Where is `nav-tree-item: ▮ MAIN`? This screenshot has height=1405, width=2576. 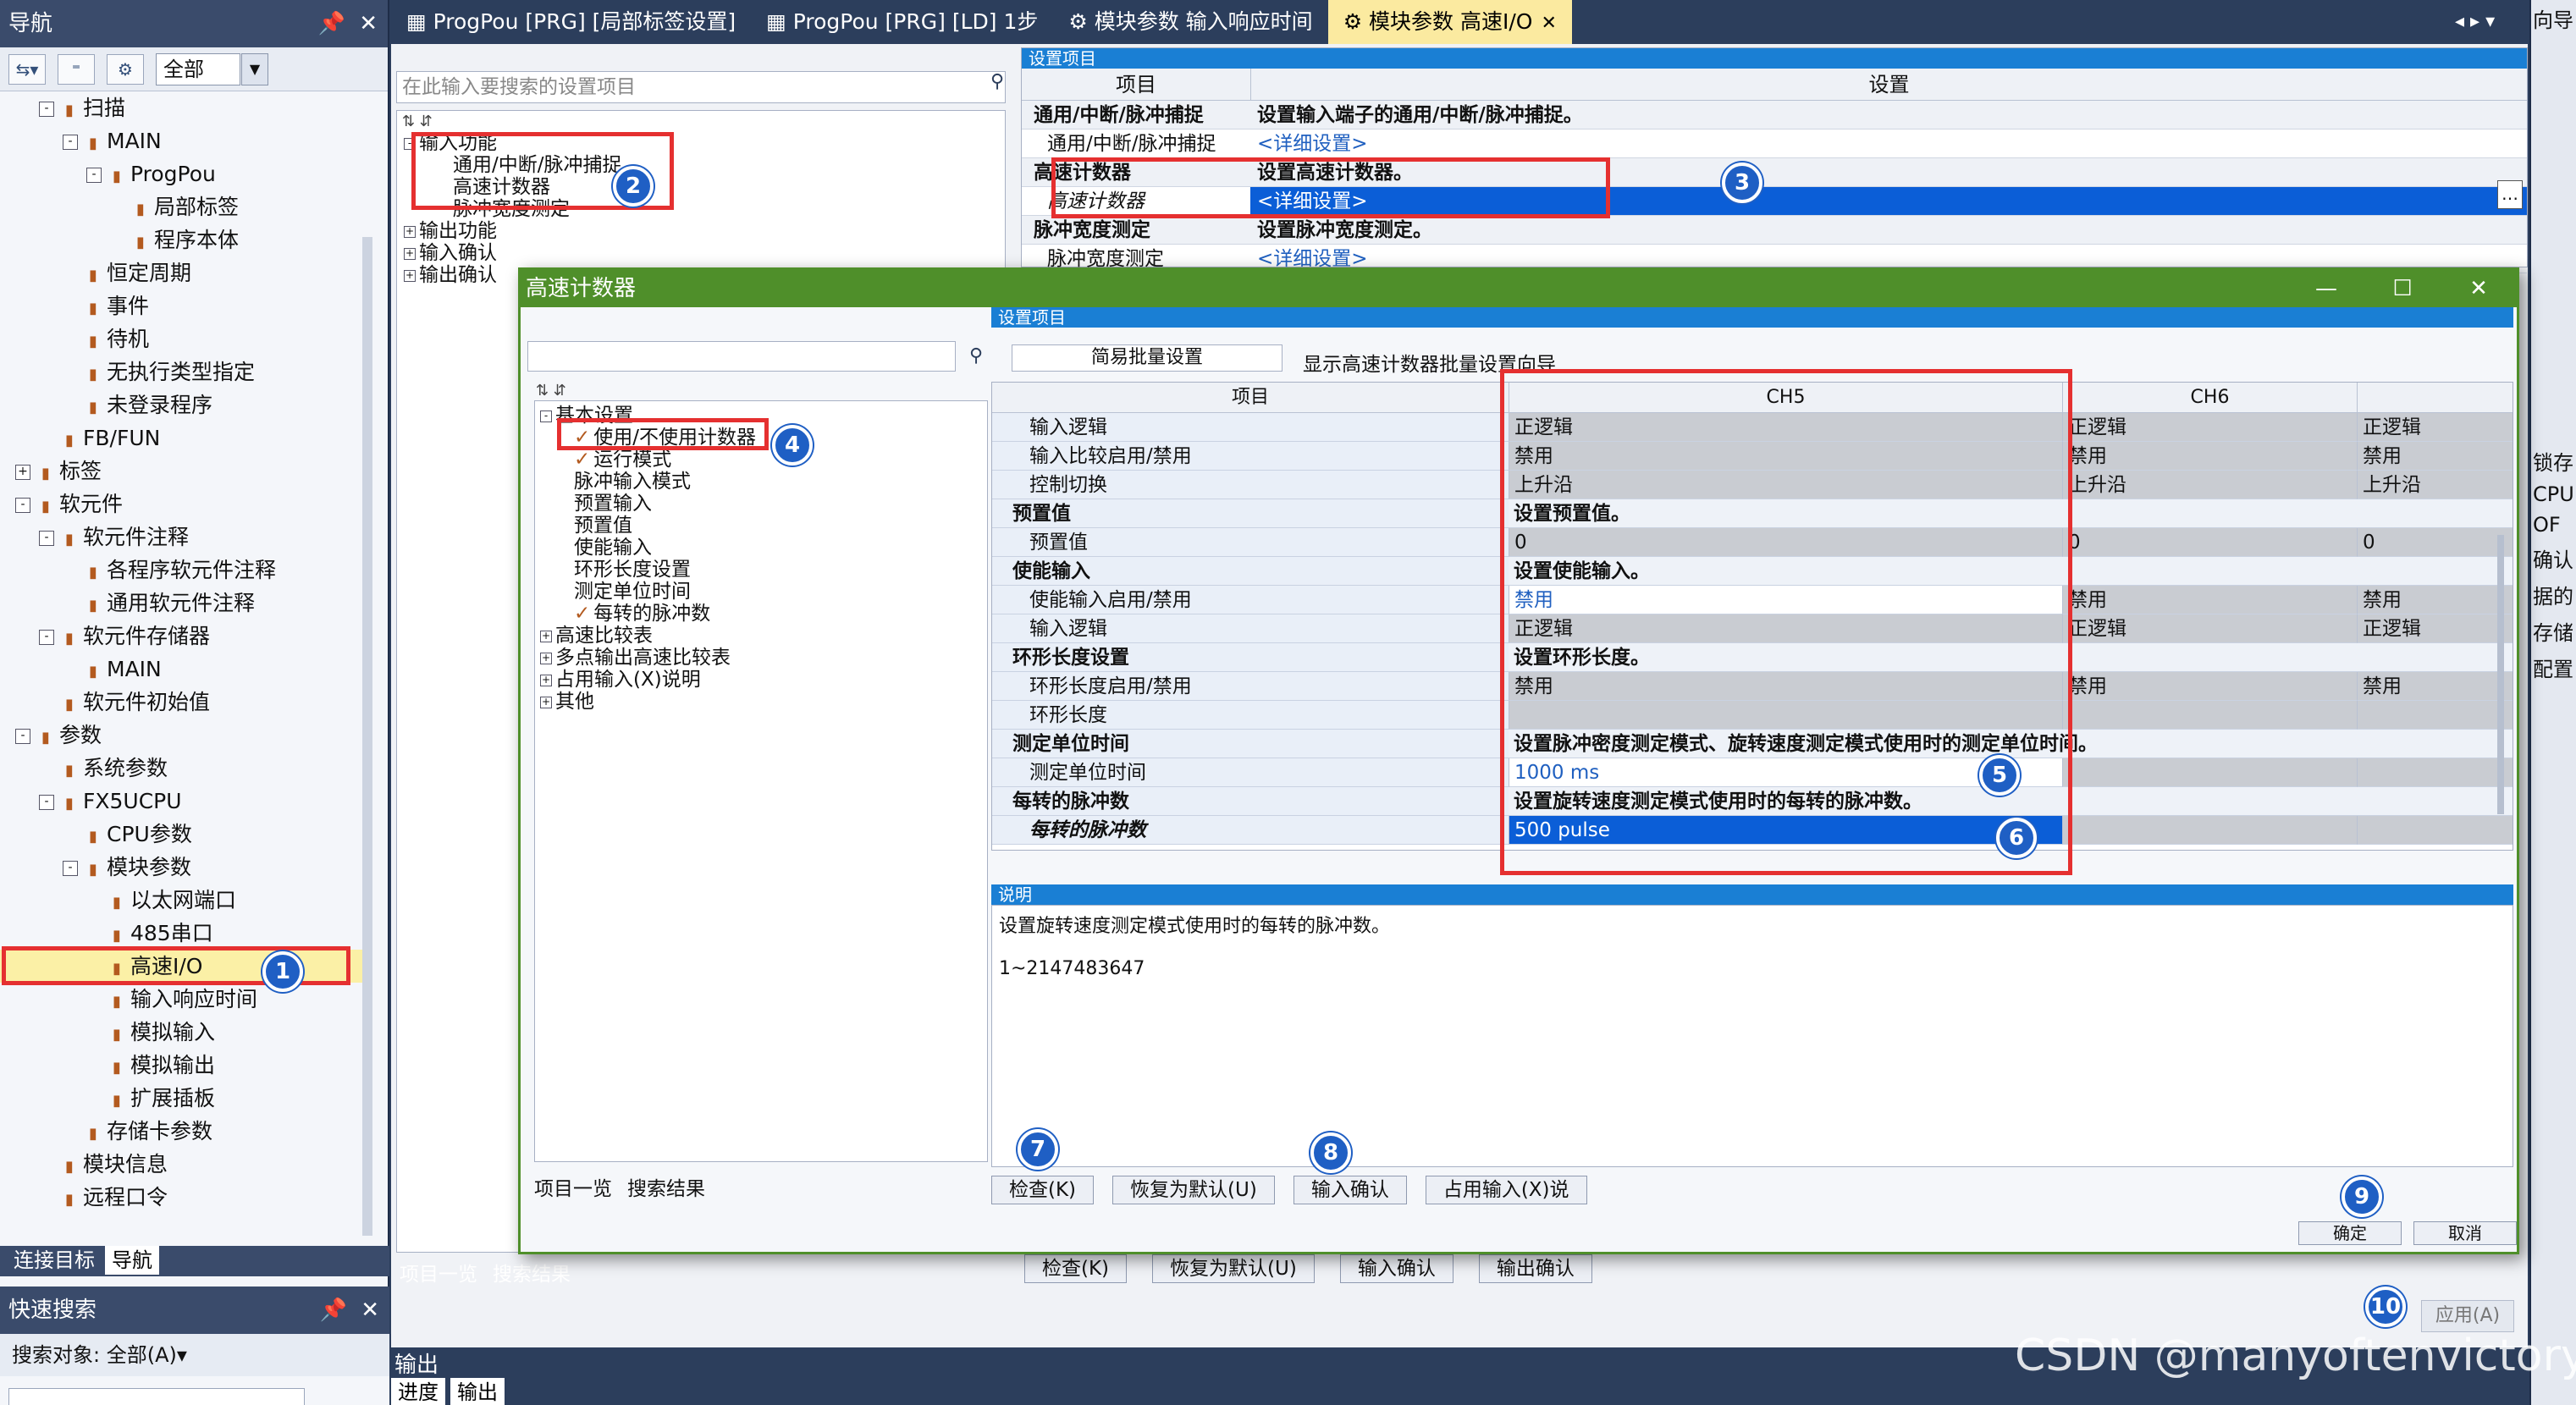 nav-tree-item: ▮ MAIN is located at coordinates (186, 669).